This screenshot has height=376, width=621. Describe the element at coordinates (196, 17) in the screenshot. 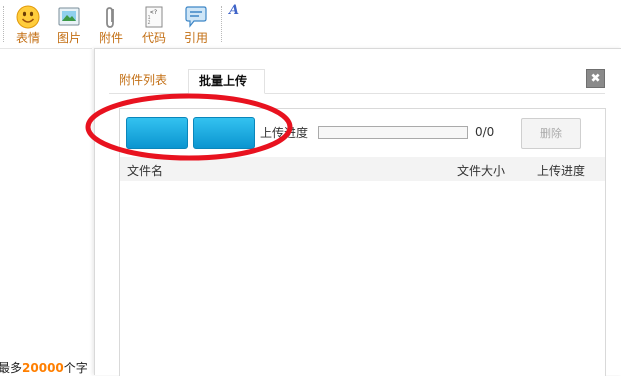

I see `quote-icon` at that location.